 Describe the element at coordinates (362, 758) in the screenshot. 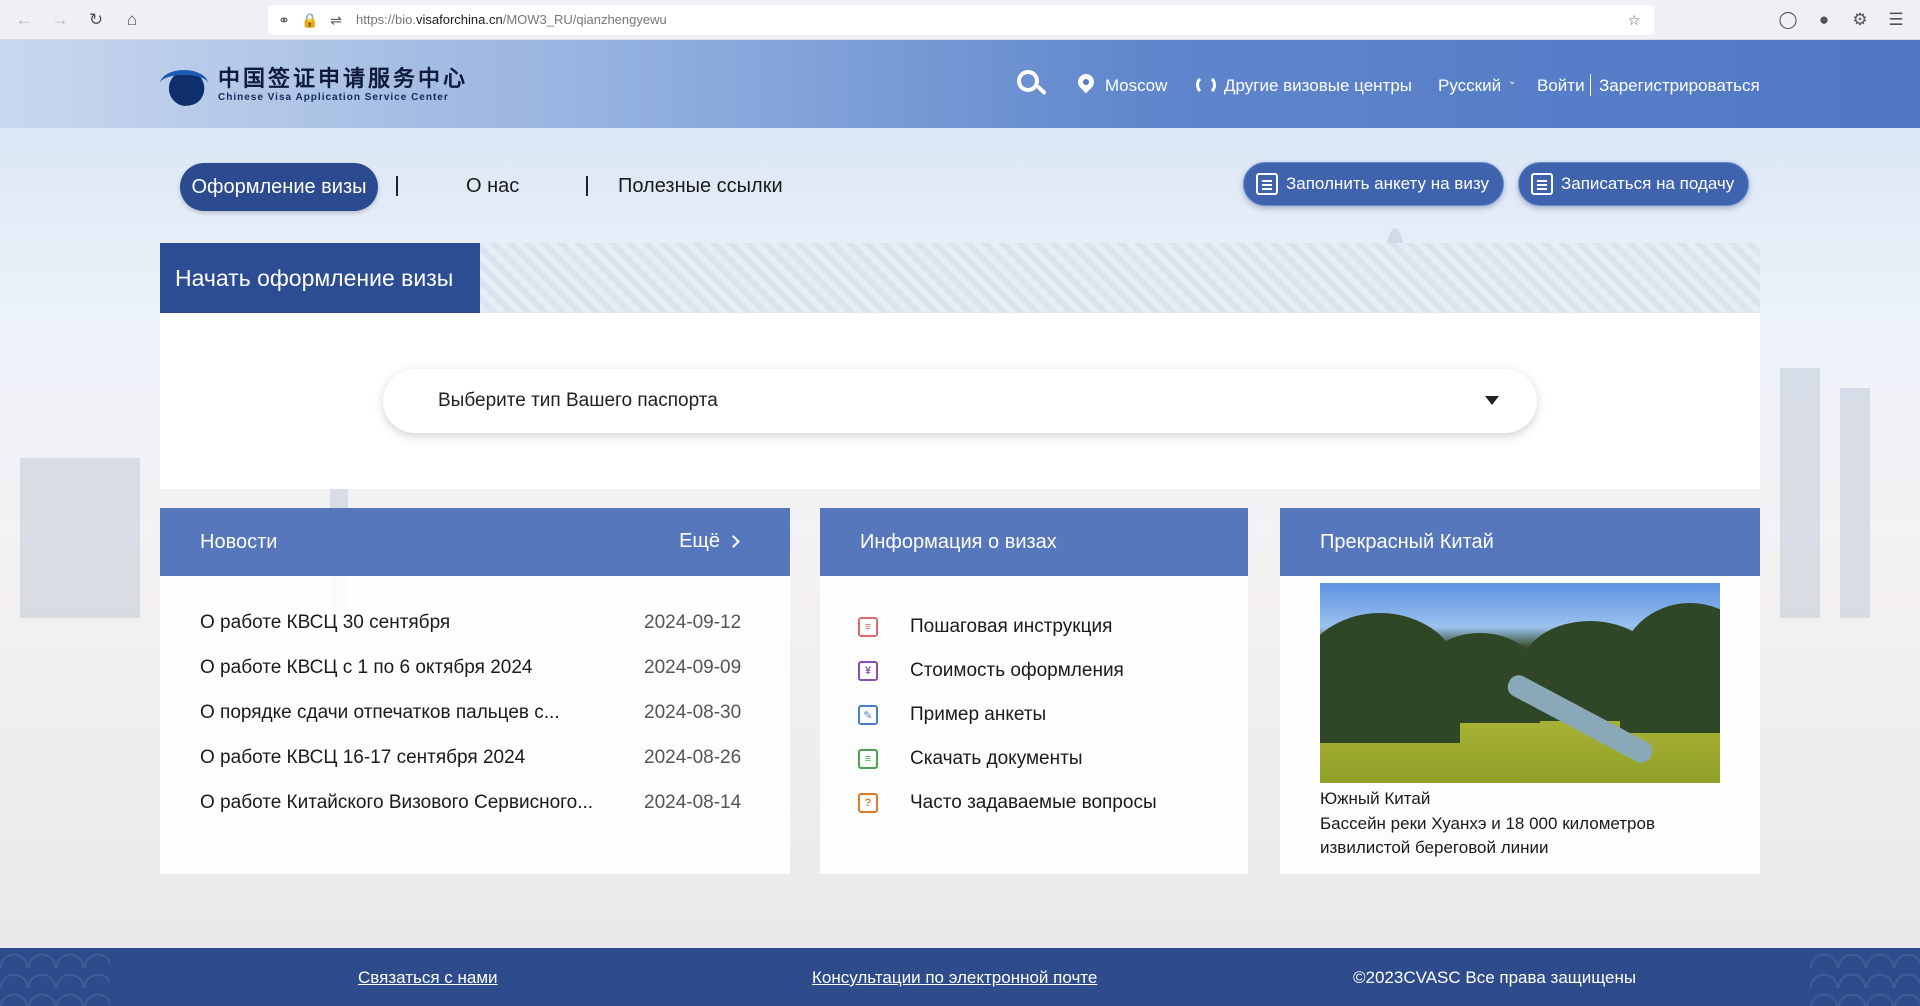

I see `news-item-title: О работе КВСЦ 16-17 сентября 2024` at that location.